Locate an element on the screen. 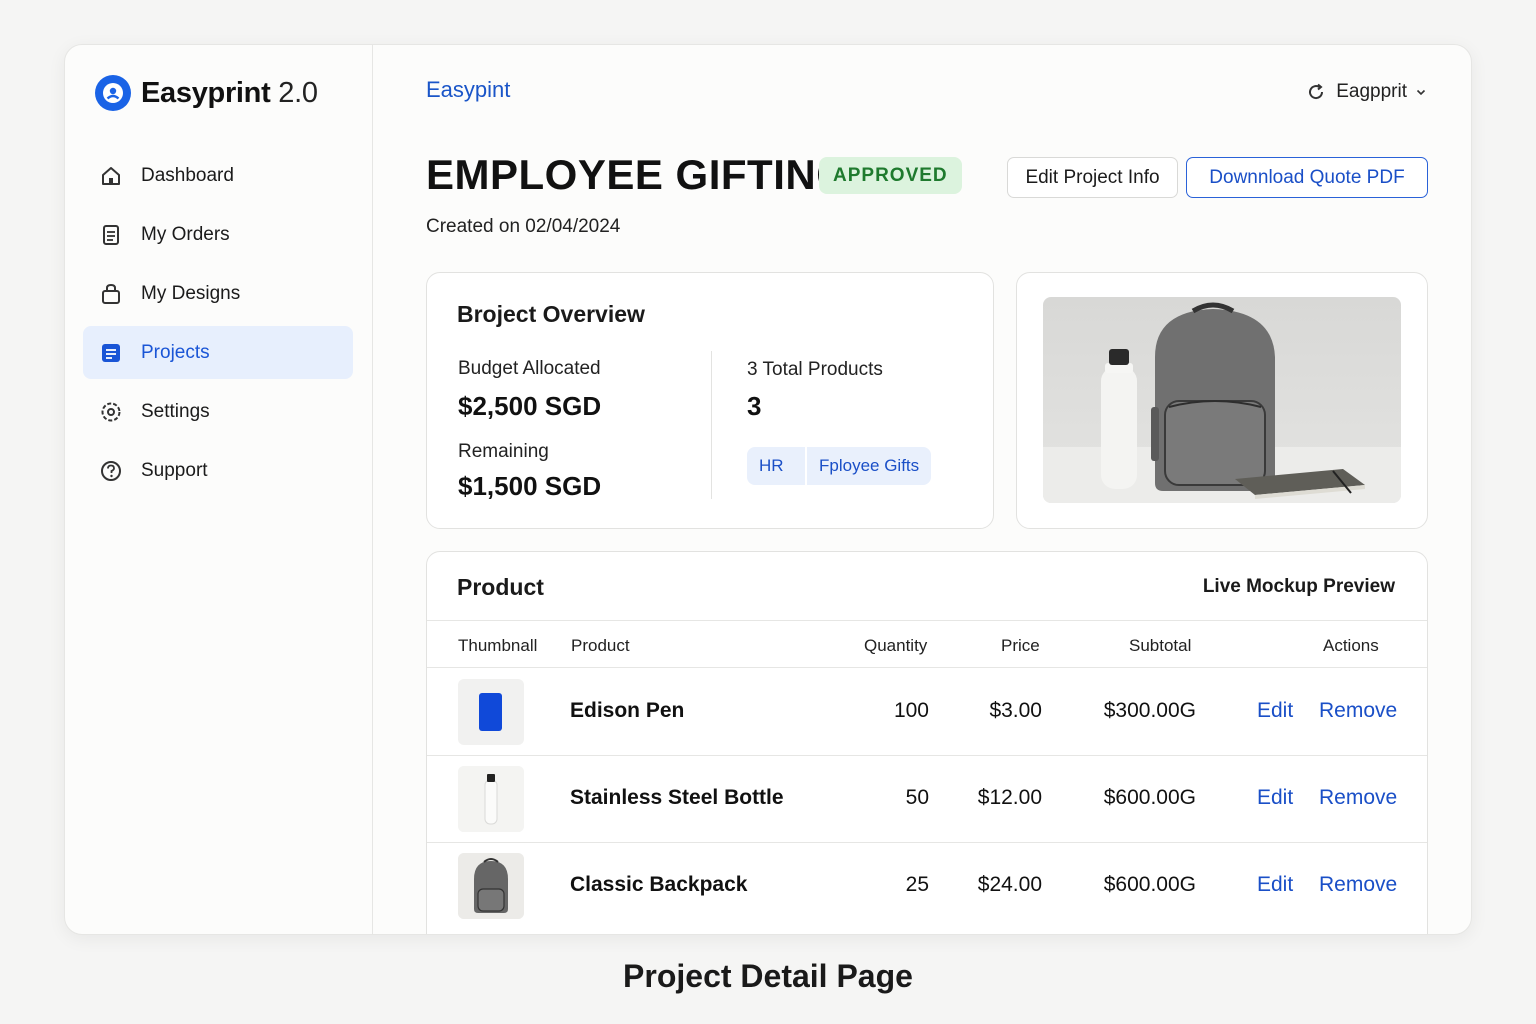  sidebar-item-label: Support is located at coordinates (174, 470).